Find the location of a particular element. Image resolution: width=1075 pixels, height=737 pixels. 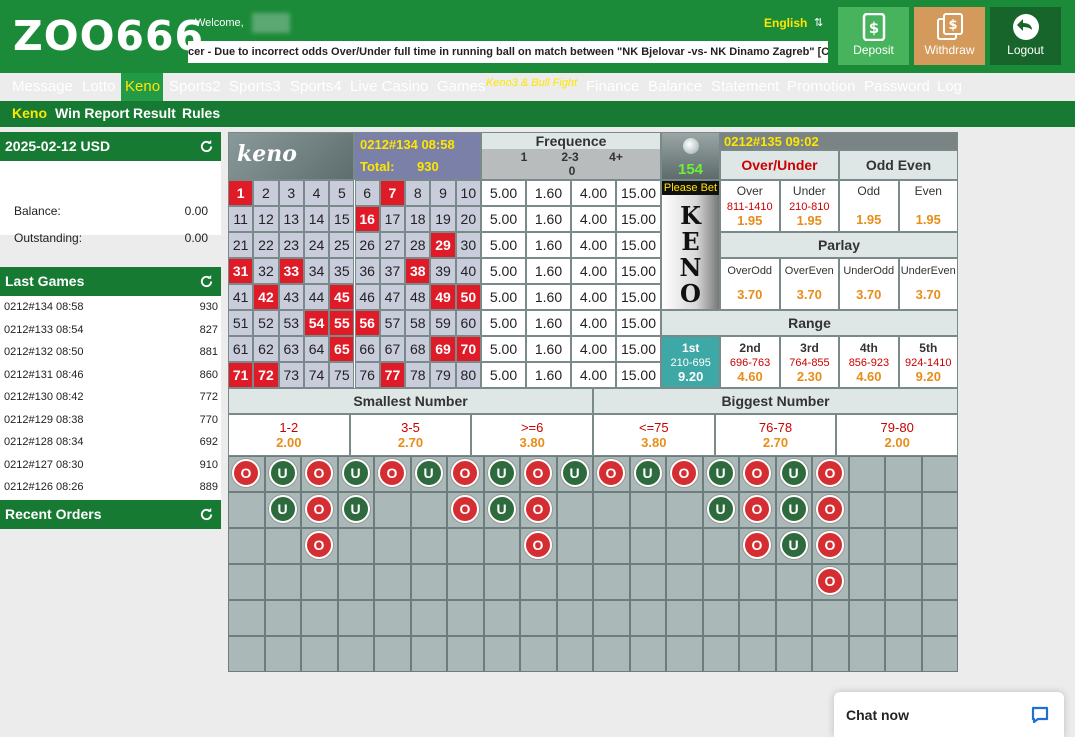

last-game-id: 0212#129 08:38 is located at coordinates (44, 420).